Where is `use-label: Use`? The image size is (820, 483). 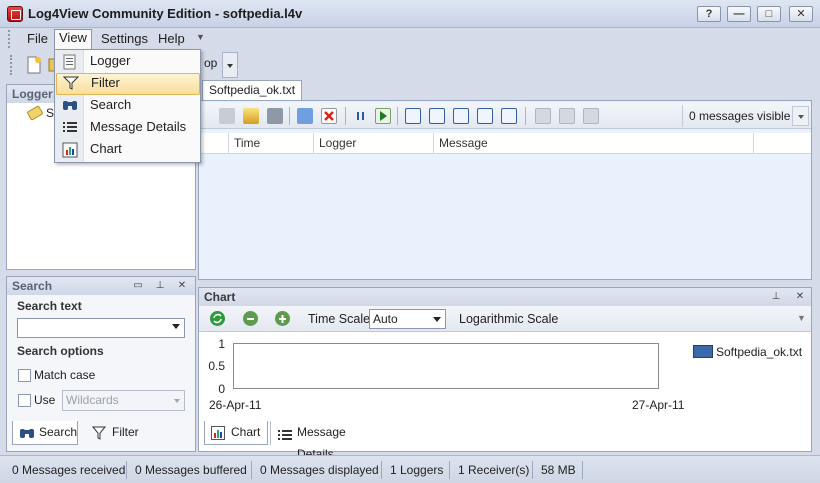
use-label: Use is located at coordinates (44, 400).